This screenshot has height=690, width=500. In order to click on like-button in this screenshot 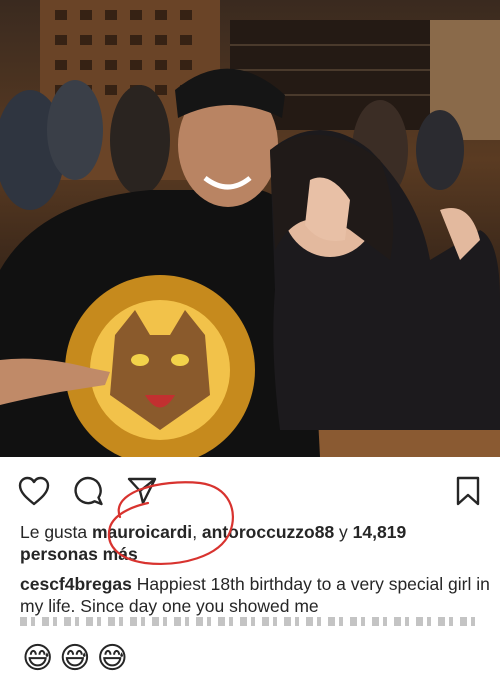, I will do `click(34, 491)`.